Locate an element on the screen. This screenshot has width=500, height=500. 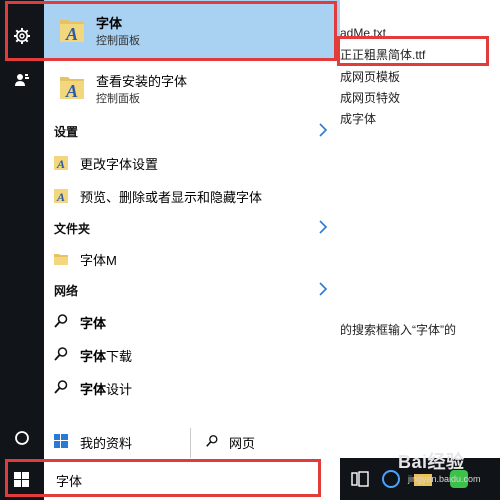
gear-icon is located at coordinates (22, 36).